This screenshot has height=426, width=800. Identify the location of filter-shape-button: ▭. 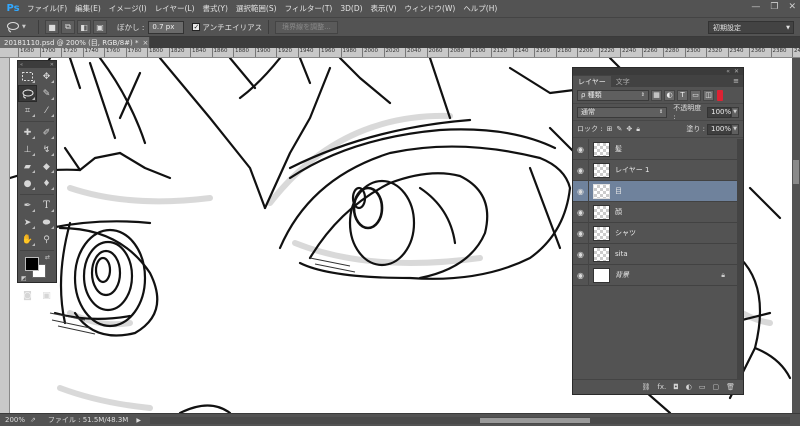
(695, 95).